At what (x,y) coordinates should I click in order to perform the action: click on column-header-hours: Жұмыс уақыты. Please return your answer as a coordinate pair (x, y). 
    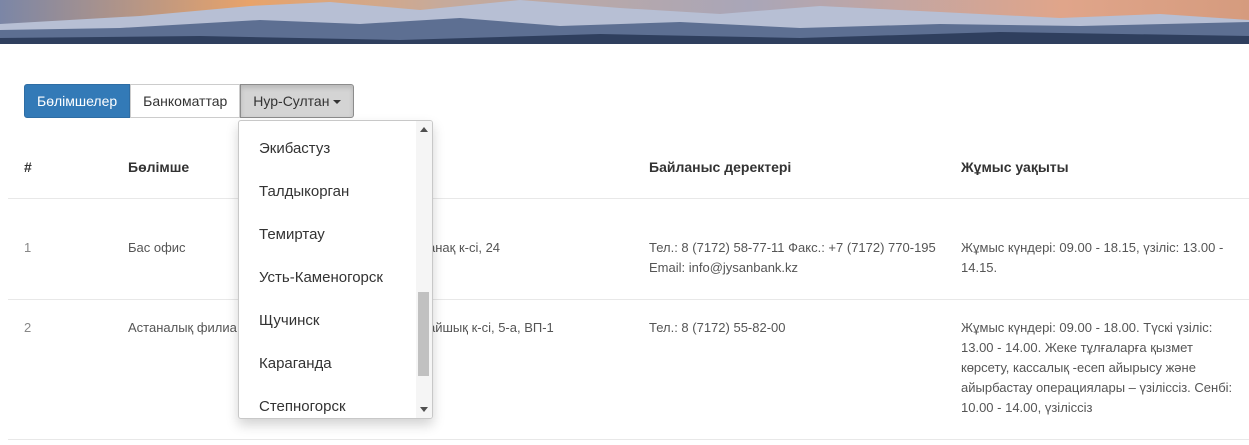
    Looking at the image, I should click on (1015, 167).